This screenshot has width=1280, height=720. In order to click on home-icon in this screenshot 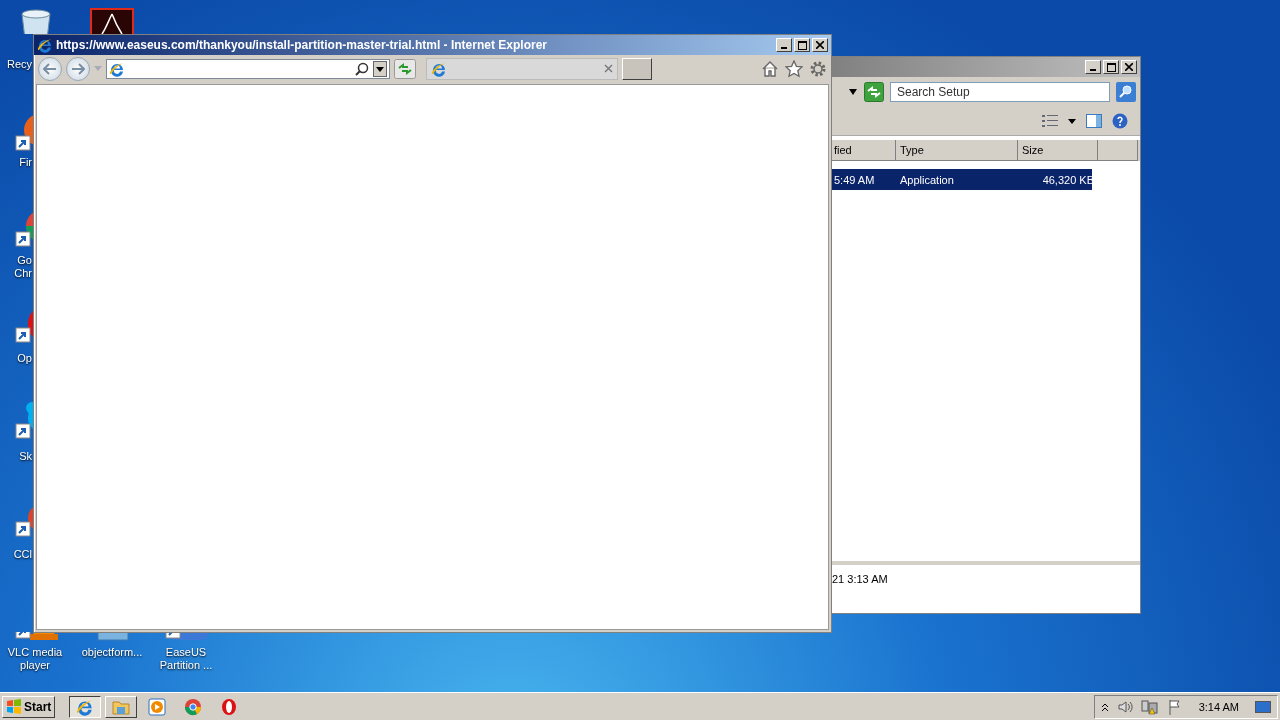, I will do `click(770, 68)`.